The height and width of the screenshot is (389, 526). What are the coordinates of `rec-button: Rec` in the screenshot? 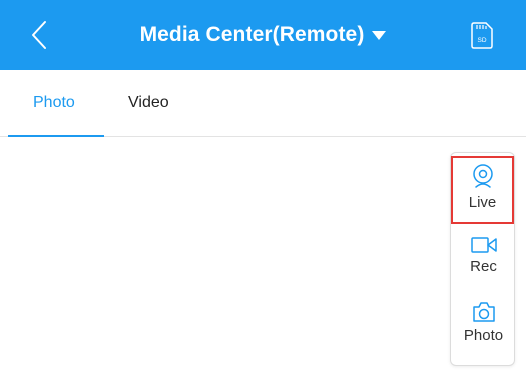 It's located at (483, 266).